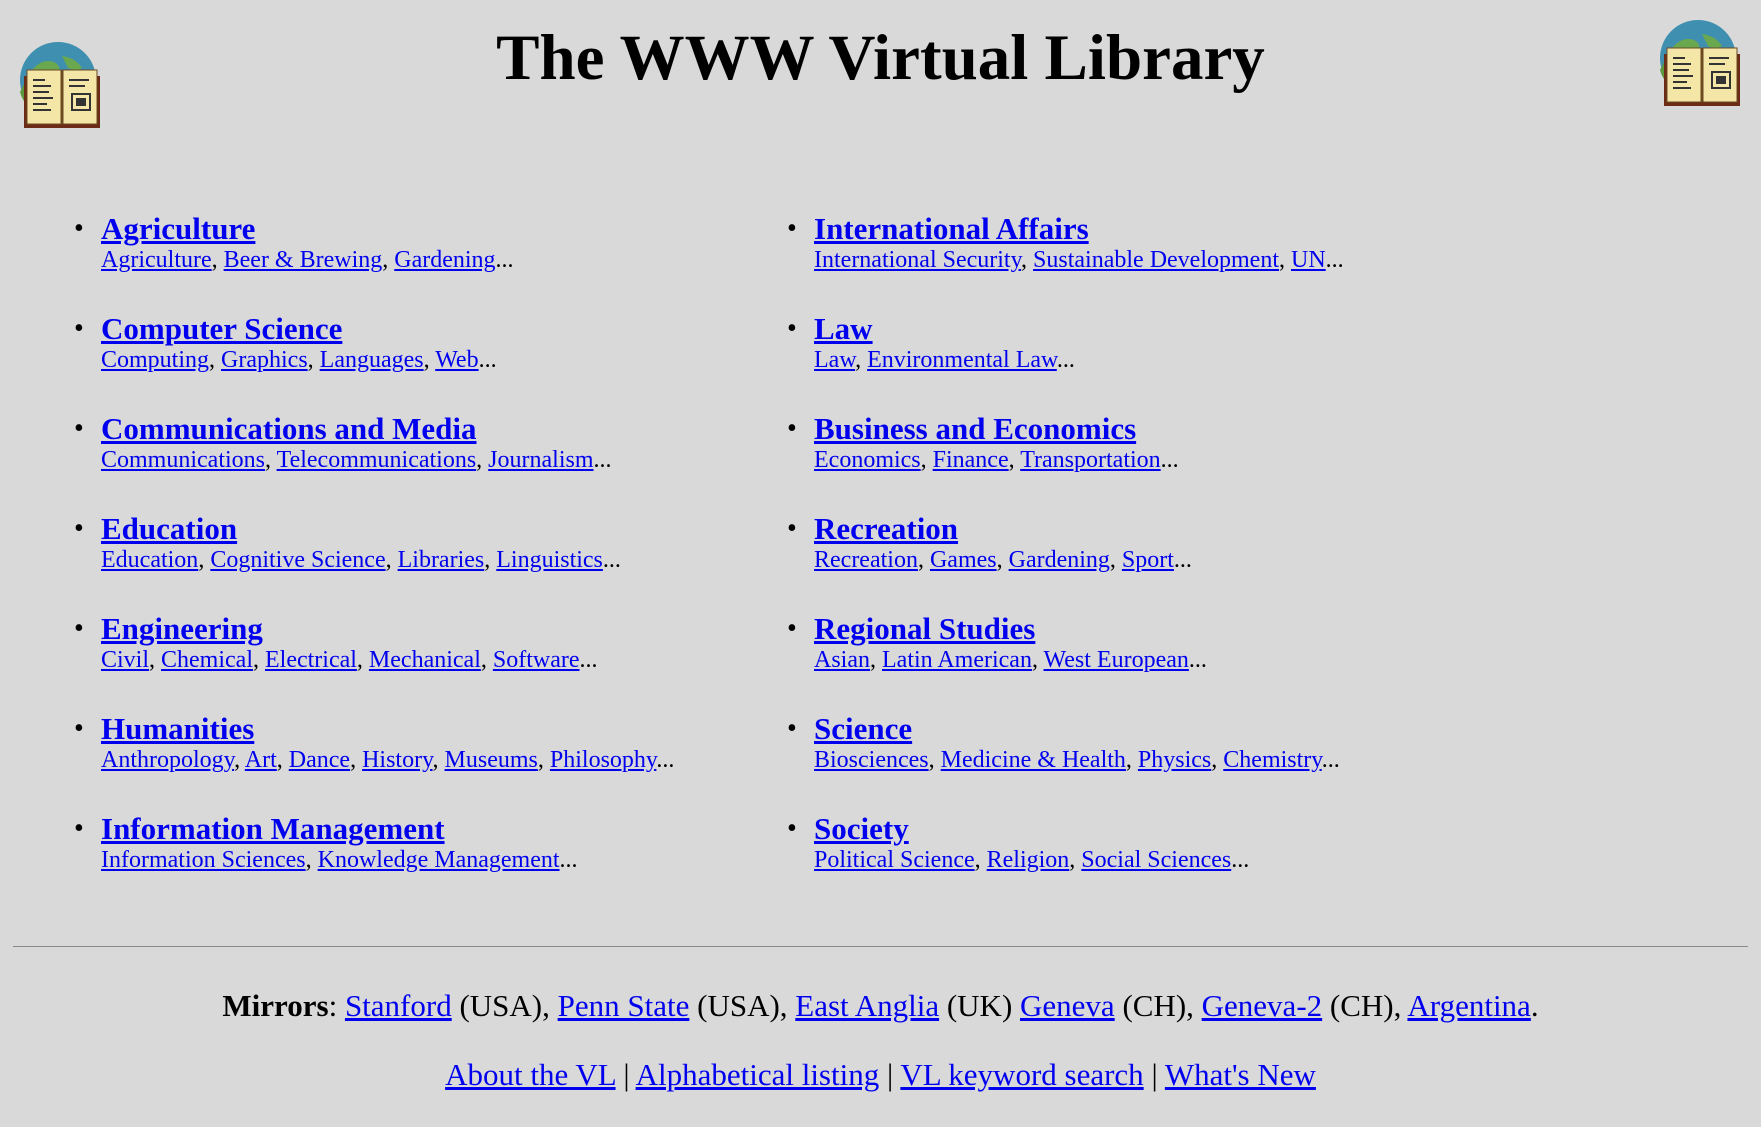 Image resolution: width=1761 pixels, height=1127 pixels. Describe the element at coordinates (834, 360) in the screenshot. I see `subcategory-link-law: Law` at that location.